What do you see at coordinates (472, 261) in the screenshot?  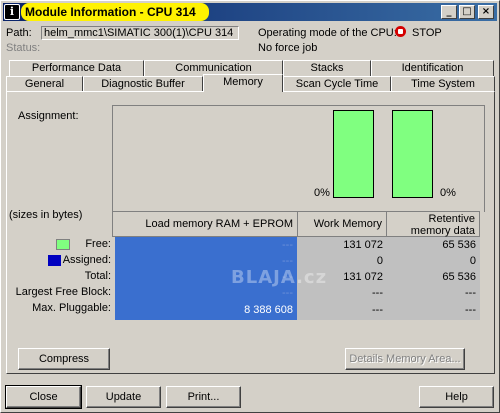 I see `table-cell: 0` at bounding box center [472, 261].